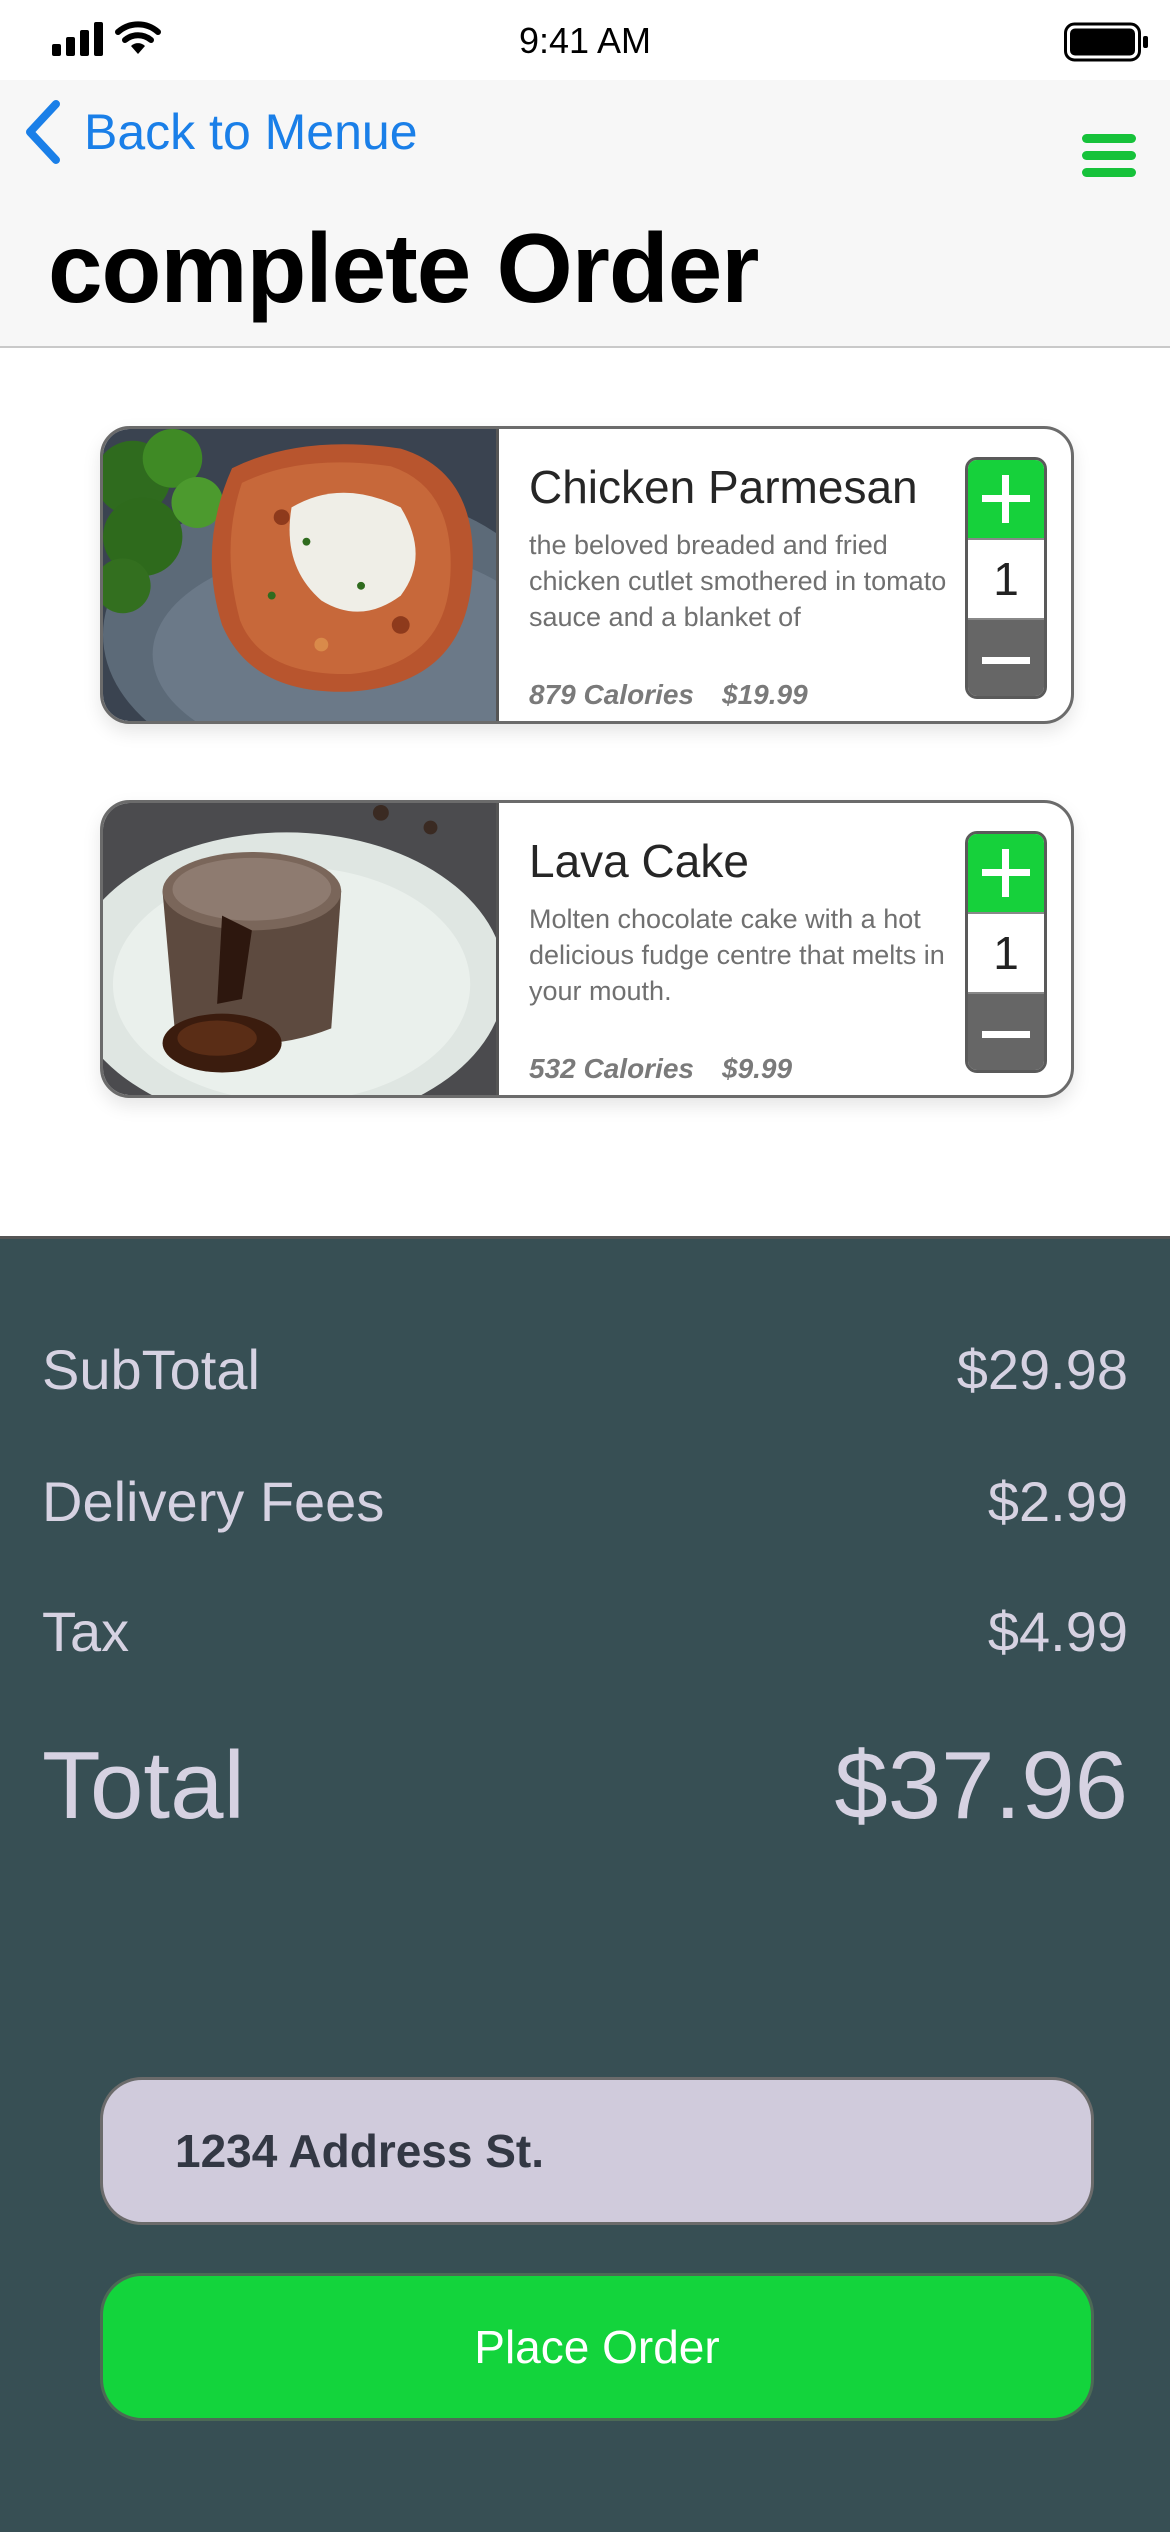  I want to click on total-label: Total, so click(143, 1785).